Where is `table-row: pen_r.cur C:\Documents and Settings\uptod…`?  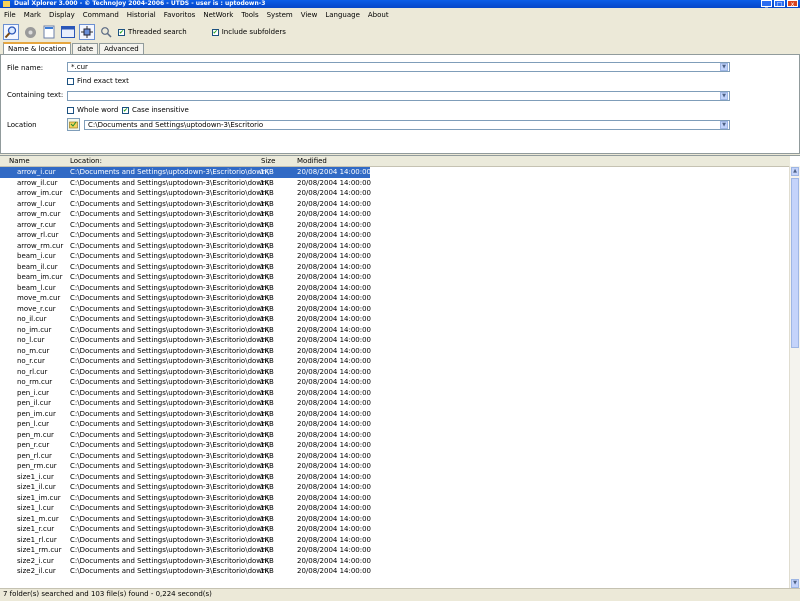 table-row: pen_r.cur C:\Documents and Settings\uptod… is located at coordinates (395, 445).